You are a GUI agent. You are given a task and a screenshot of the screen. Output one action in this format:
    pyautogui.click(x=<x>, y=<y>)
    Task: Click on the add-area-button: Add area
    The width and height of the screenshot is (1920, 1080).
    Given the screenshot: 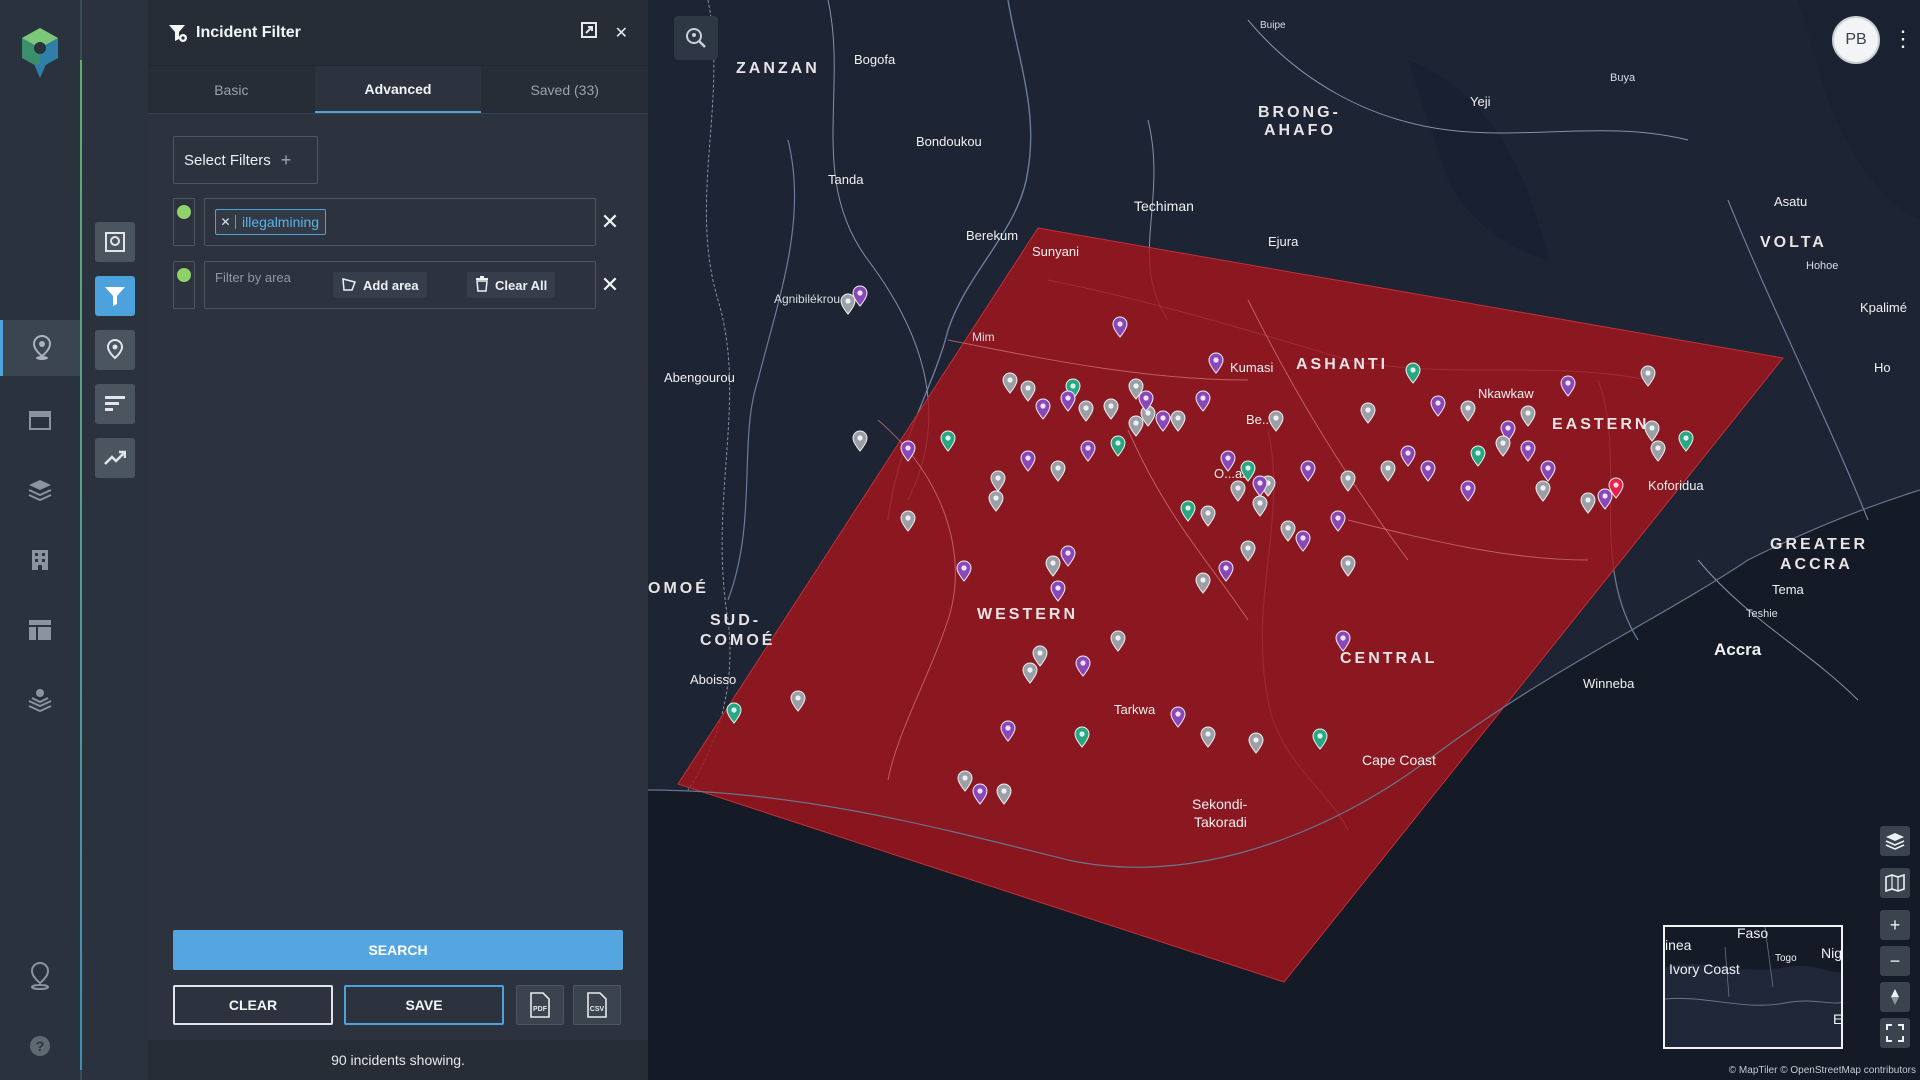 What is the action you would take?
    pyautogui.click(x=380, y=285)
    